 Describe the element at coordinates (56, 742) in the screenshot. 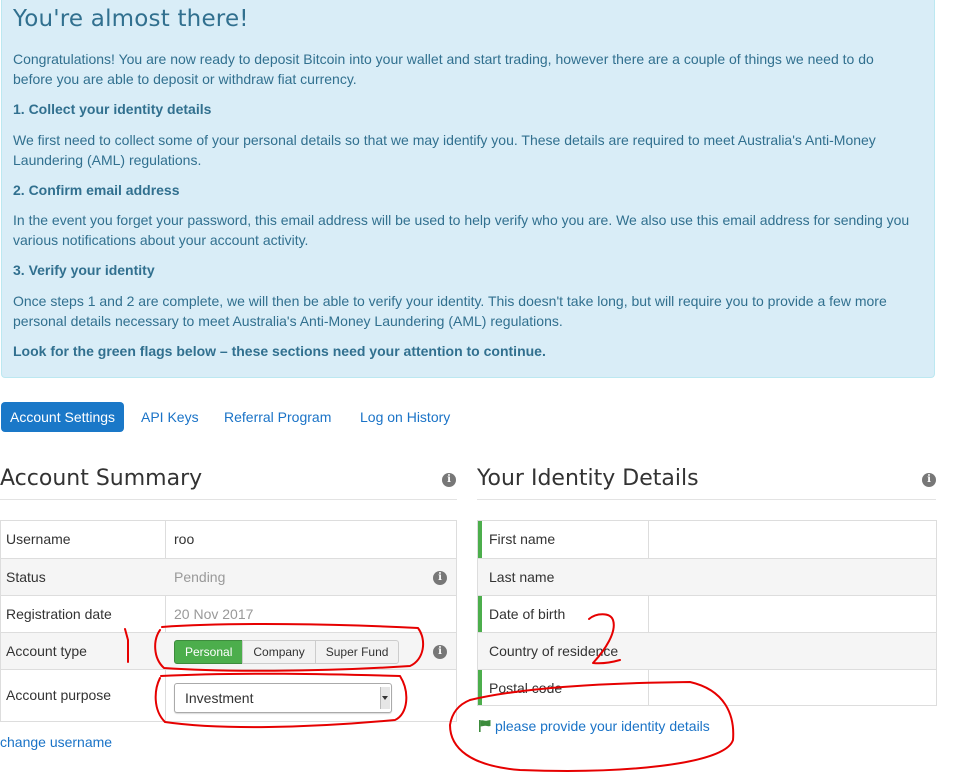

I see `change-username-link: change username` at that location.